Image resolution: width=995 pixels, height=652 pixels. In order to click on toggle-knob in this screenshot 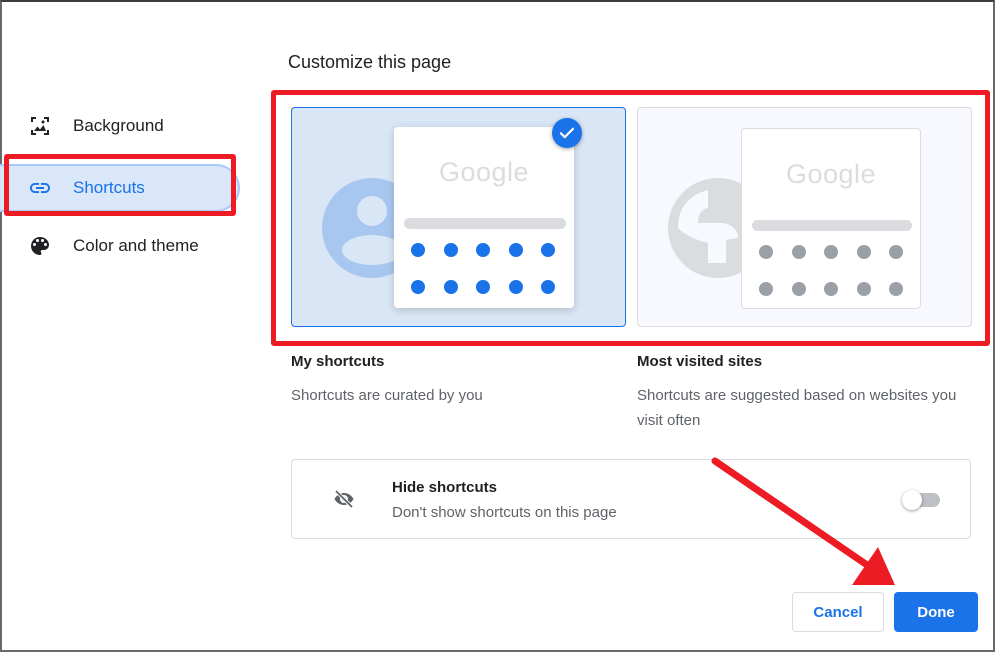, I will do `click(912, 500)`.